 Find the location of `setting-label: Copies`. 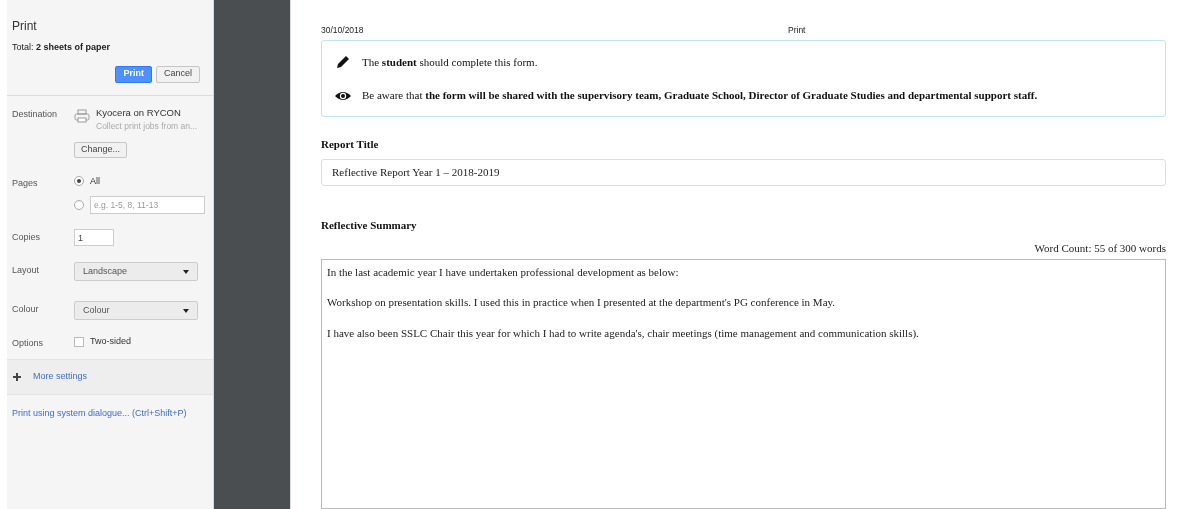

setting-label: Copies is located at coordinates (26, 237).